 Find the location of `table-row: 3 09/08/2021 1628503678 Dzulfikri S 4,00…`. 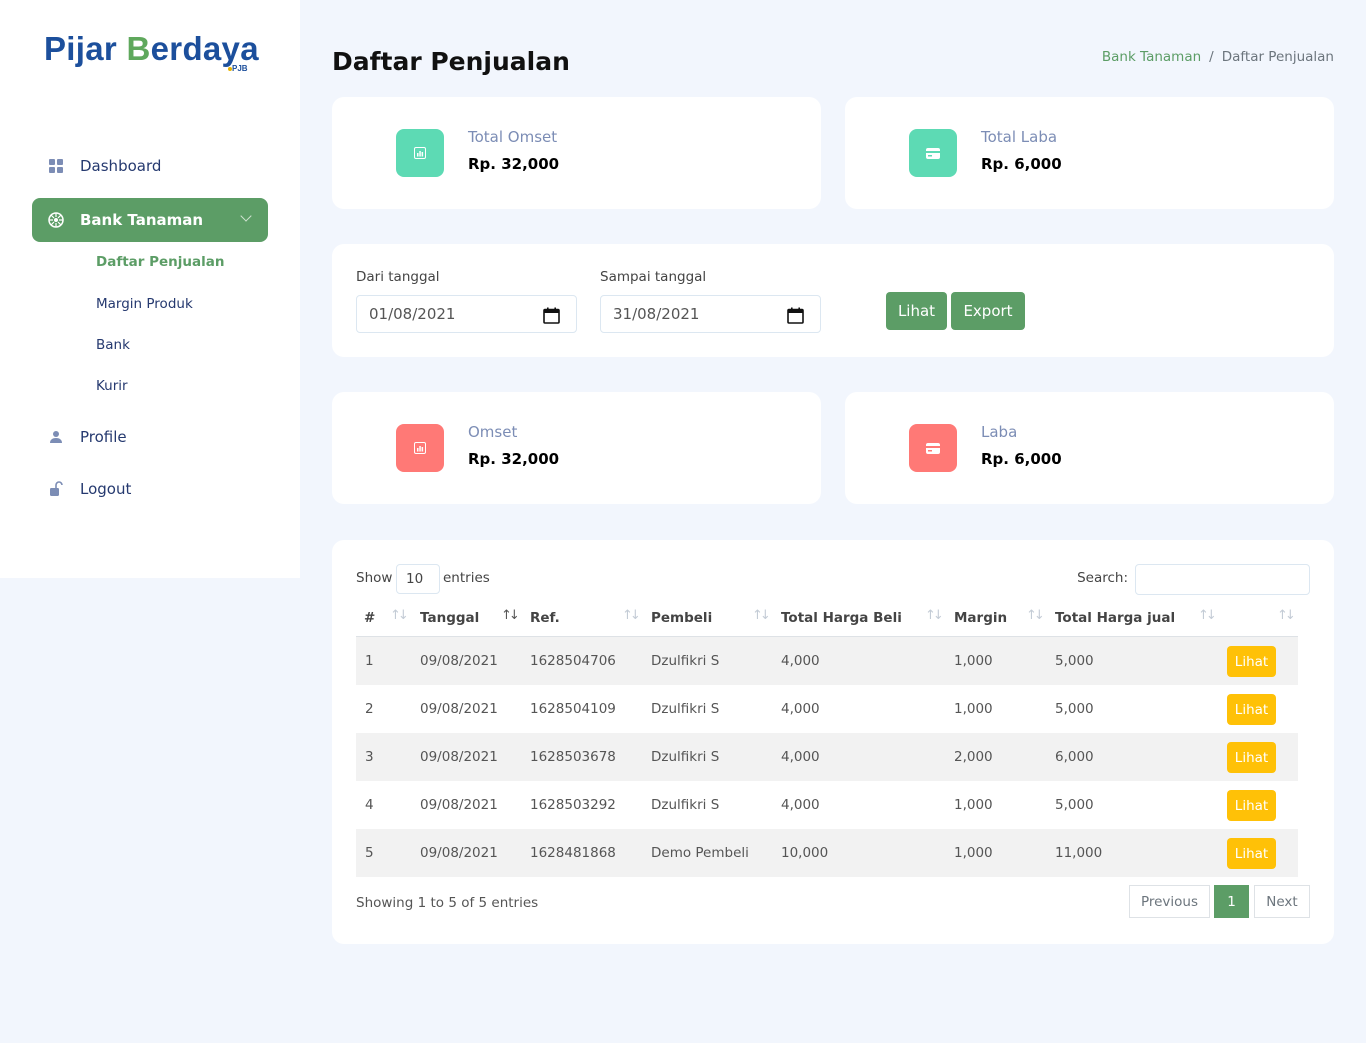

table-row: 3 09/08/2021 1628503678 Dzulfikri S 4,00… is located at coordinates (827, 757).